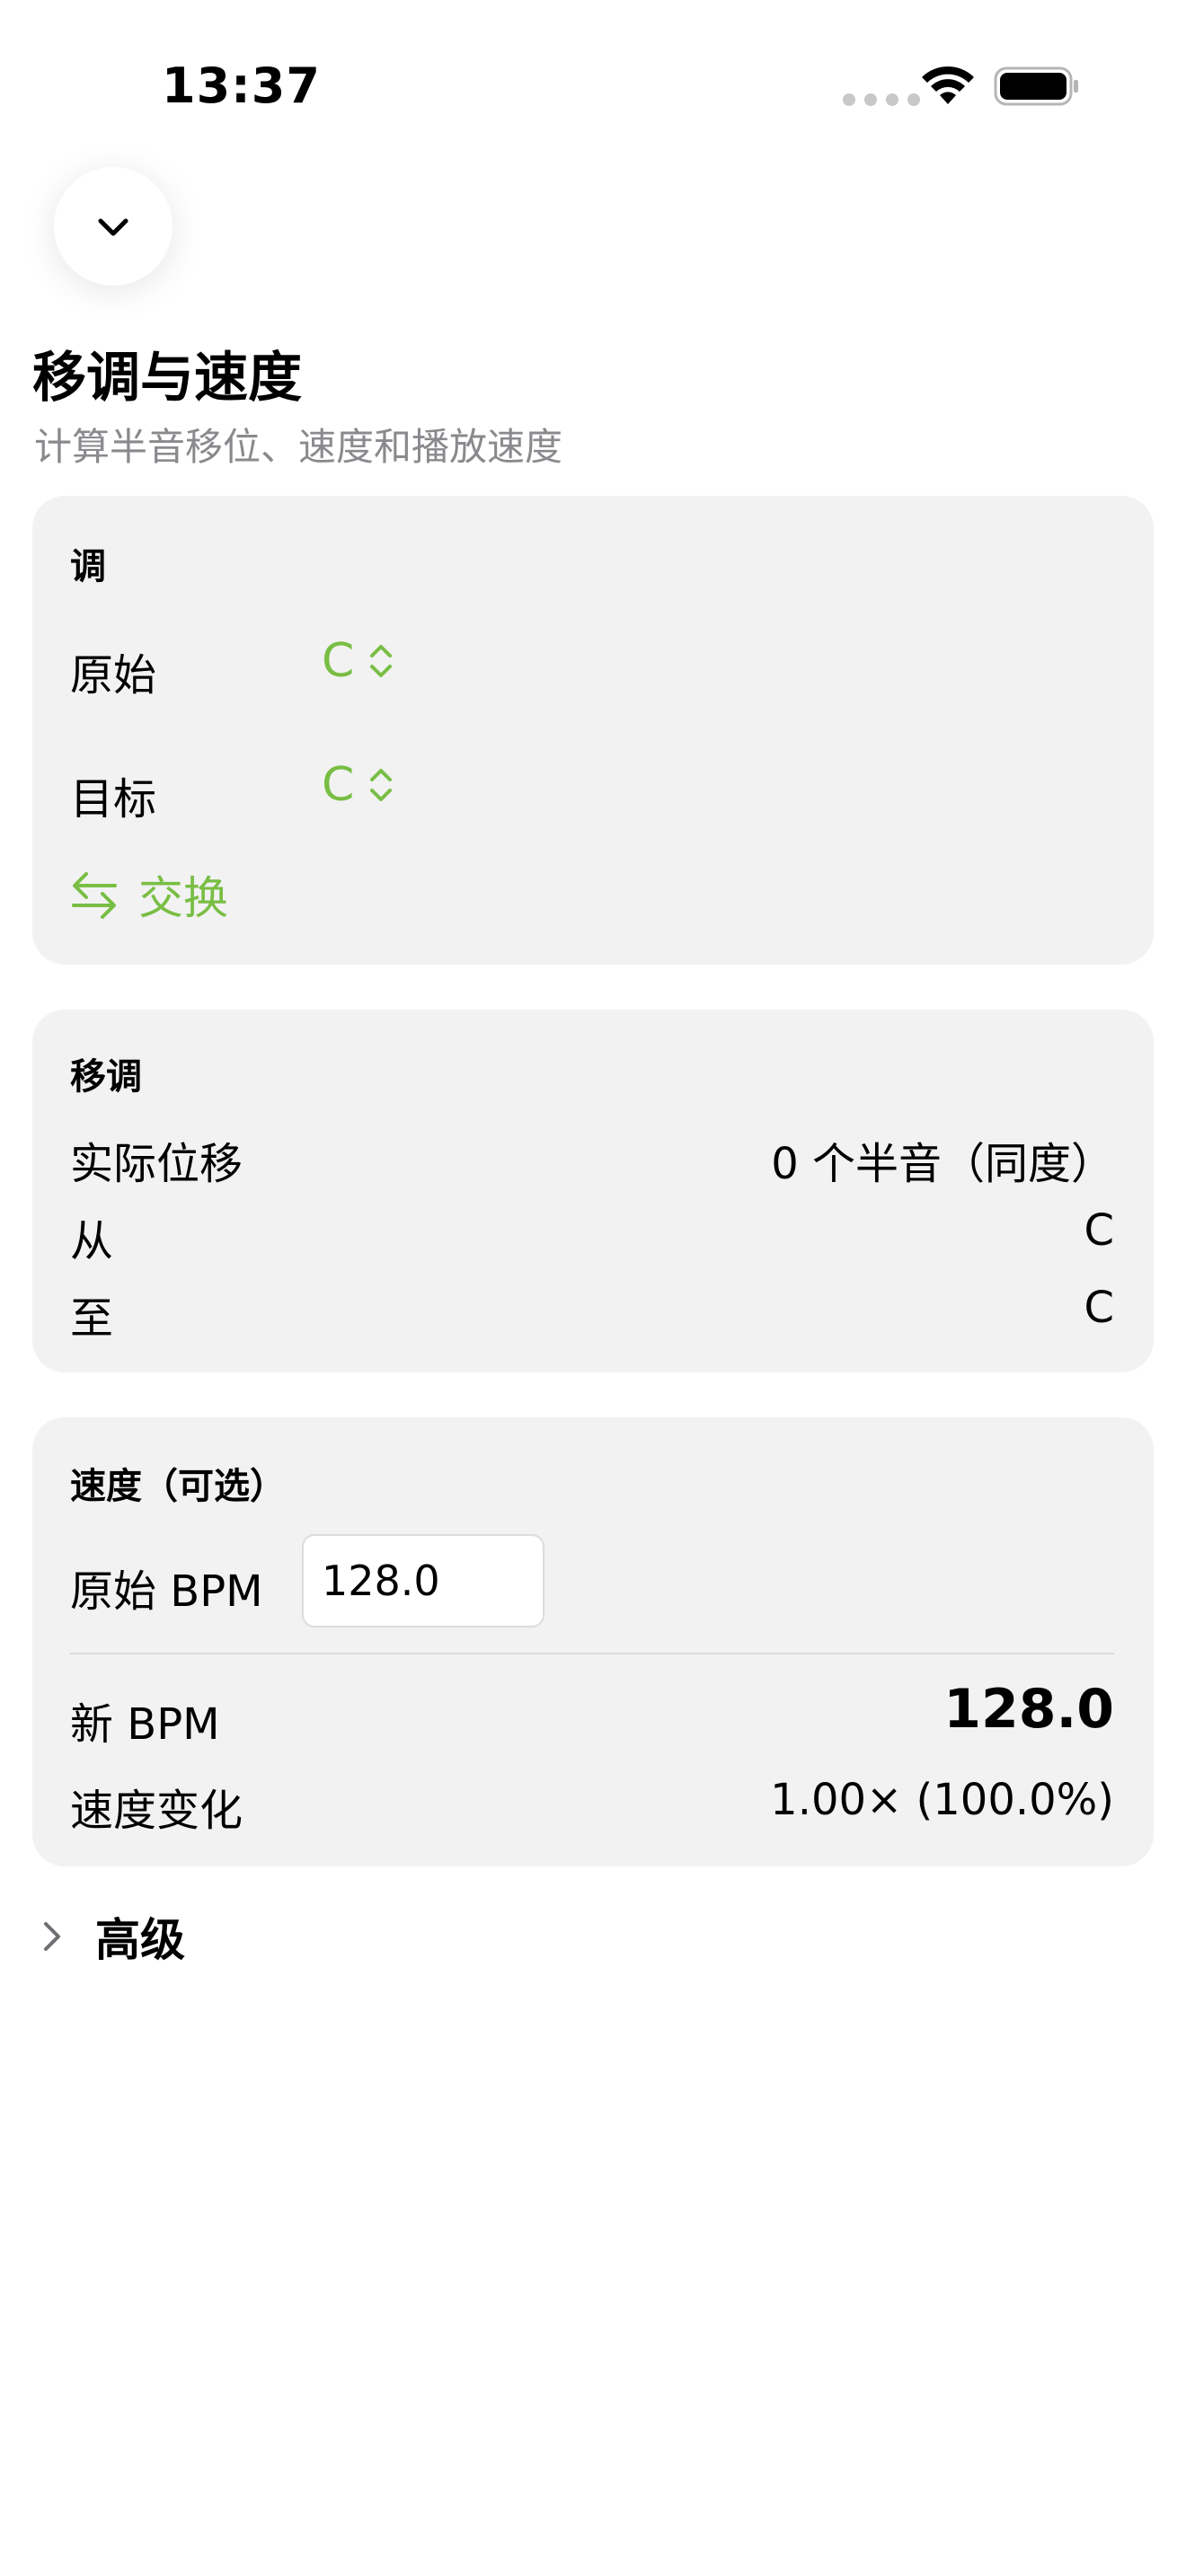 The image size is (1186, 2576). What do you see at coordinates (358, 785) in the screenshot?
I see `target-key-picker: C` at bounding box center [358, 785].